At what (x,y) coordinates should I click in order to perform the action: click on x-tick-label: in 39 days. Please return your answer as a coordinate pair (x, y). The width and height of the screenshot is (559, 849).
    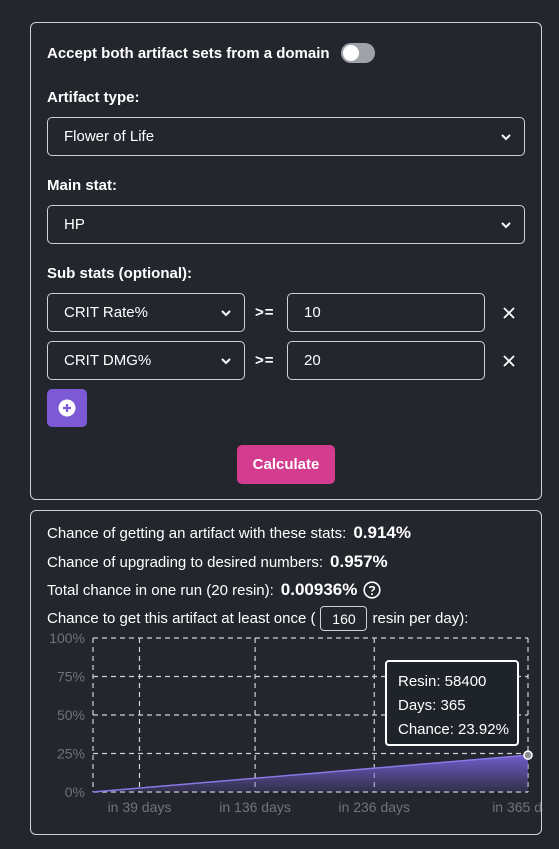
    Looking at the image, I should click on (140, 807).